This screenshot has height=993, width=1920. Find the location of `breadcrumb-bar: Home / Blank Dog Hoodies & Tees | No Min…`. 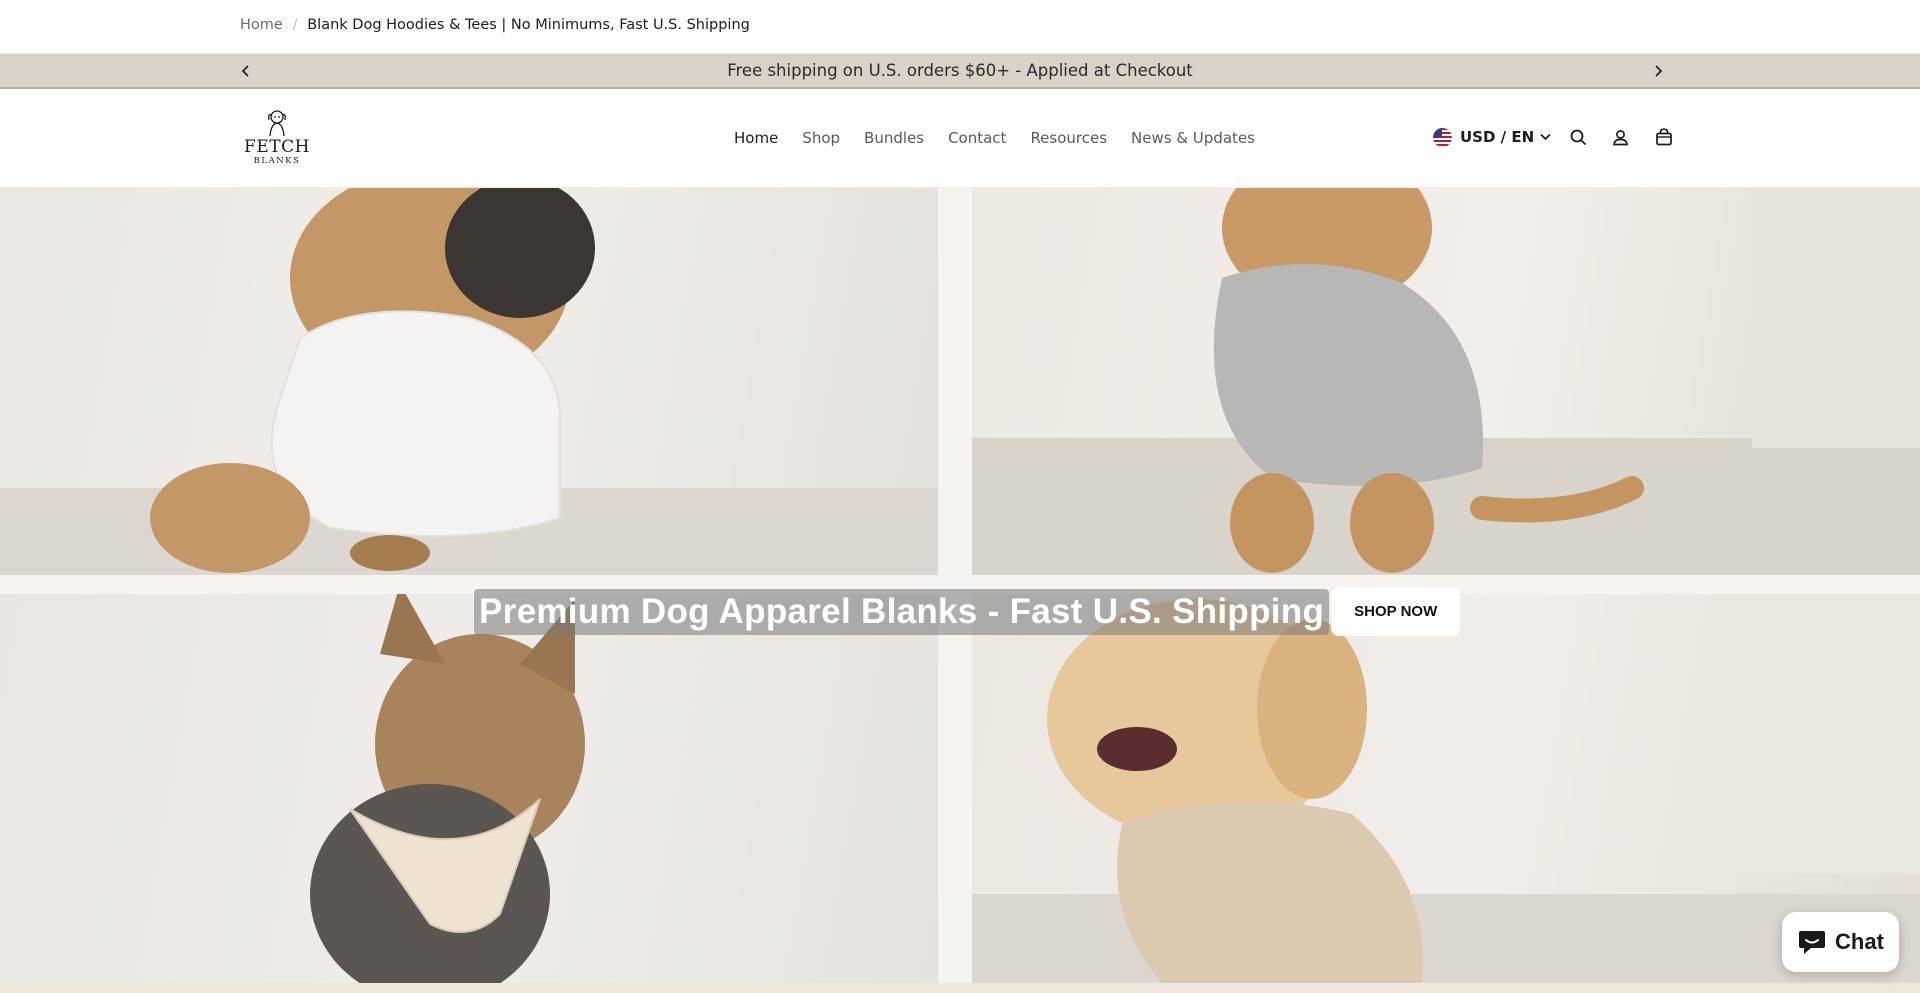

breadcrumb-bar: Home / Blank Dog Hoodies & Tees | No Min… is located at coordinates (960, 27).